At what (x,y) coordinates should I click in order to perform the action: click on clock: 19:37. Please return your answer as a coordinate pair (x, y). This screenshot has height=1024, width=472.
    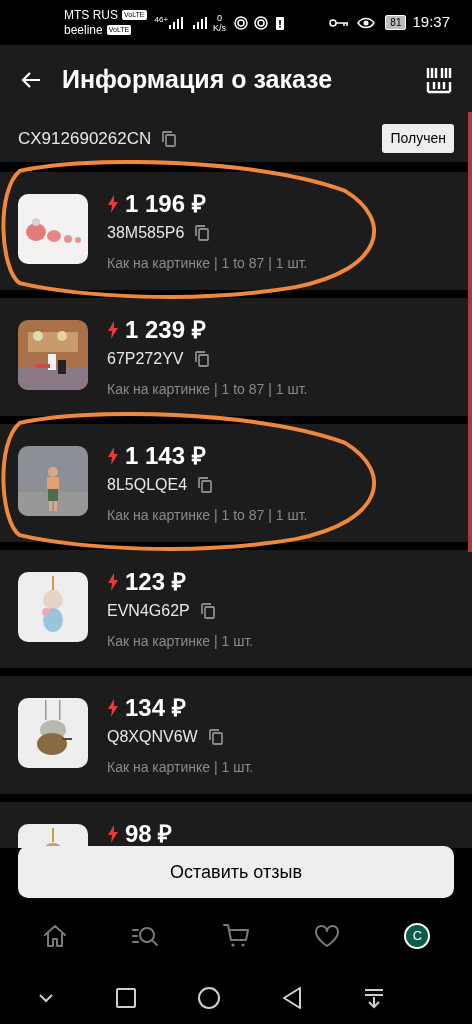
    Looking at the image, I should click on (431, 22).